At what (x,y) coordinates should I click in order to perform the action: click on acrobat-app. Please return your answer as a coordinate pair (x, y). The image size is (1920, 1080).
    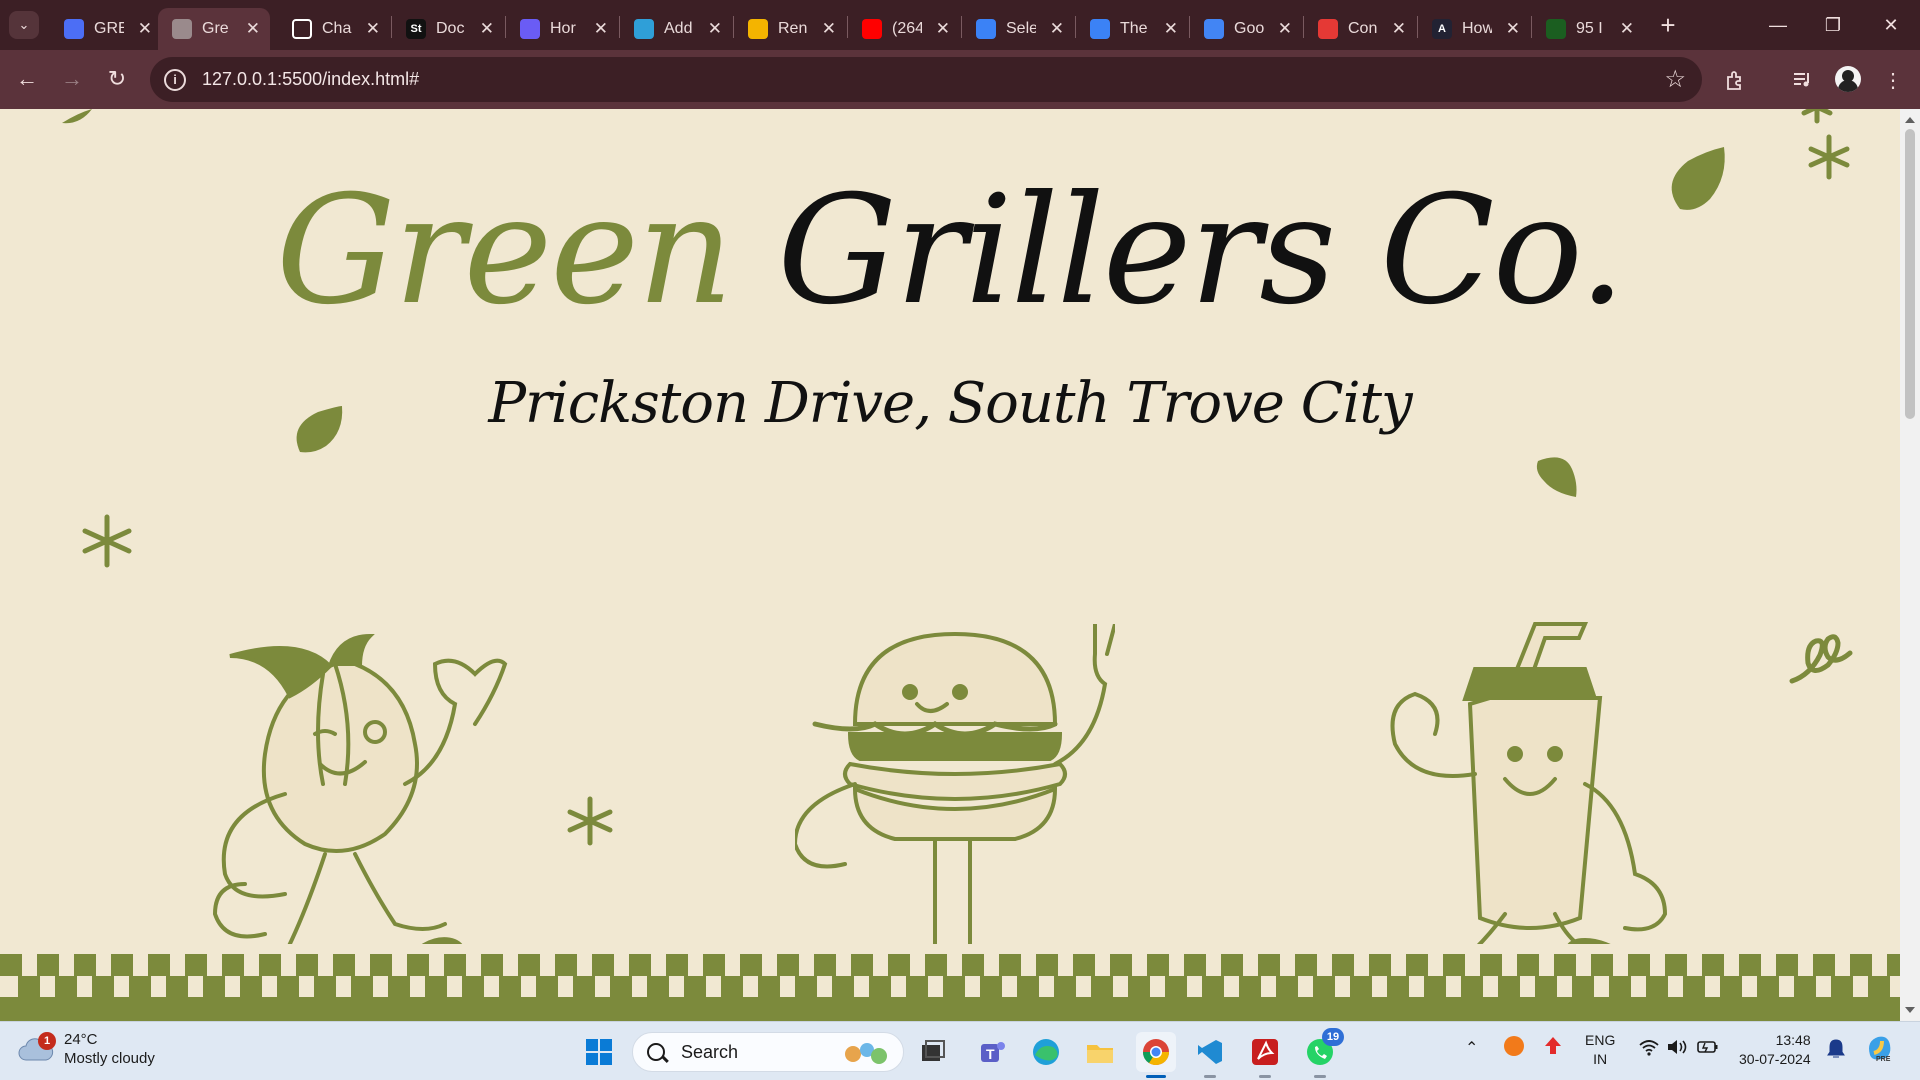
    Looking at the image, I should click on (1265, 1055).